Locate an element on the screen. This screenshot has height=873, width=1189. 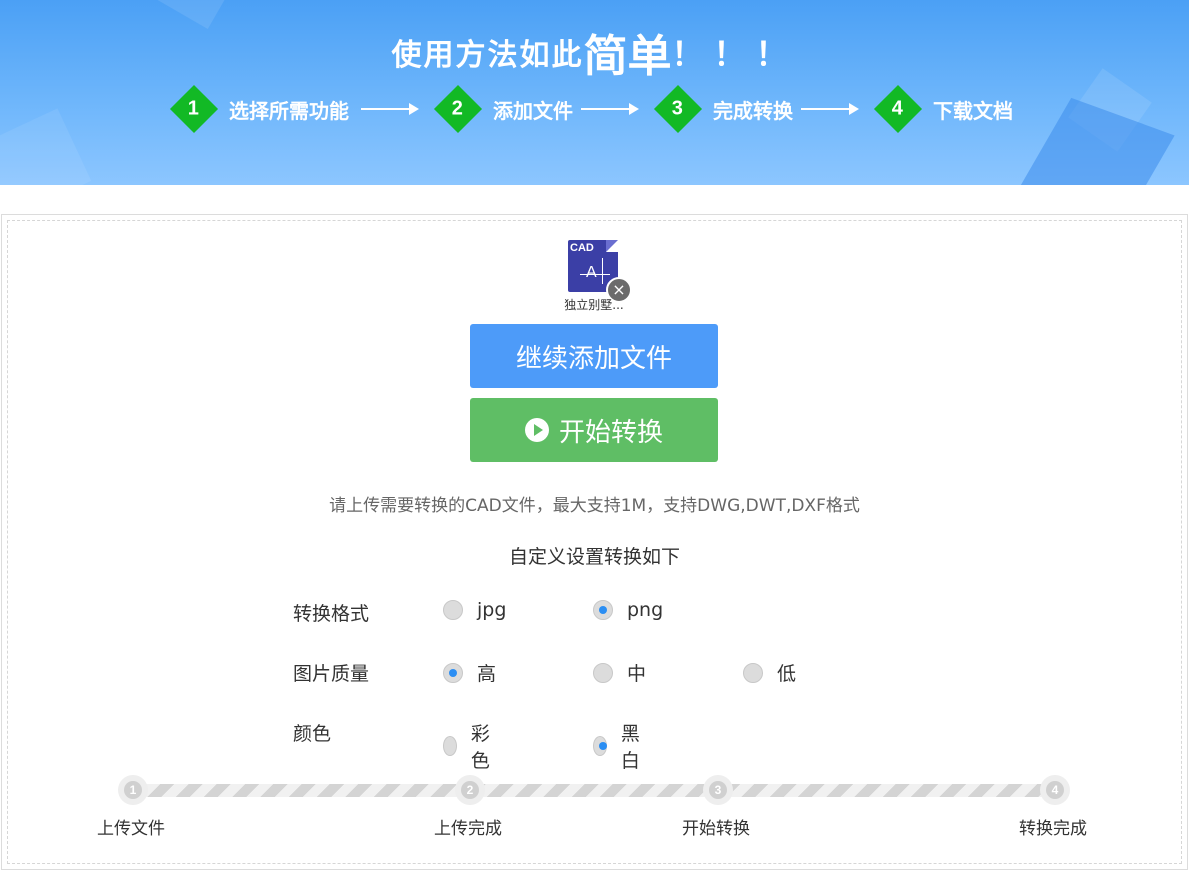
add-more-files-label: 继续添加文件 is located at coordinates (593, 358).